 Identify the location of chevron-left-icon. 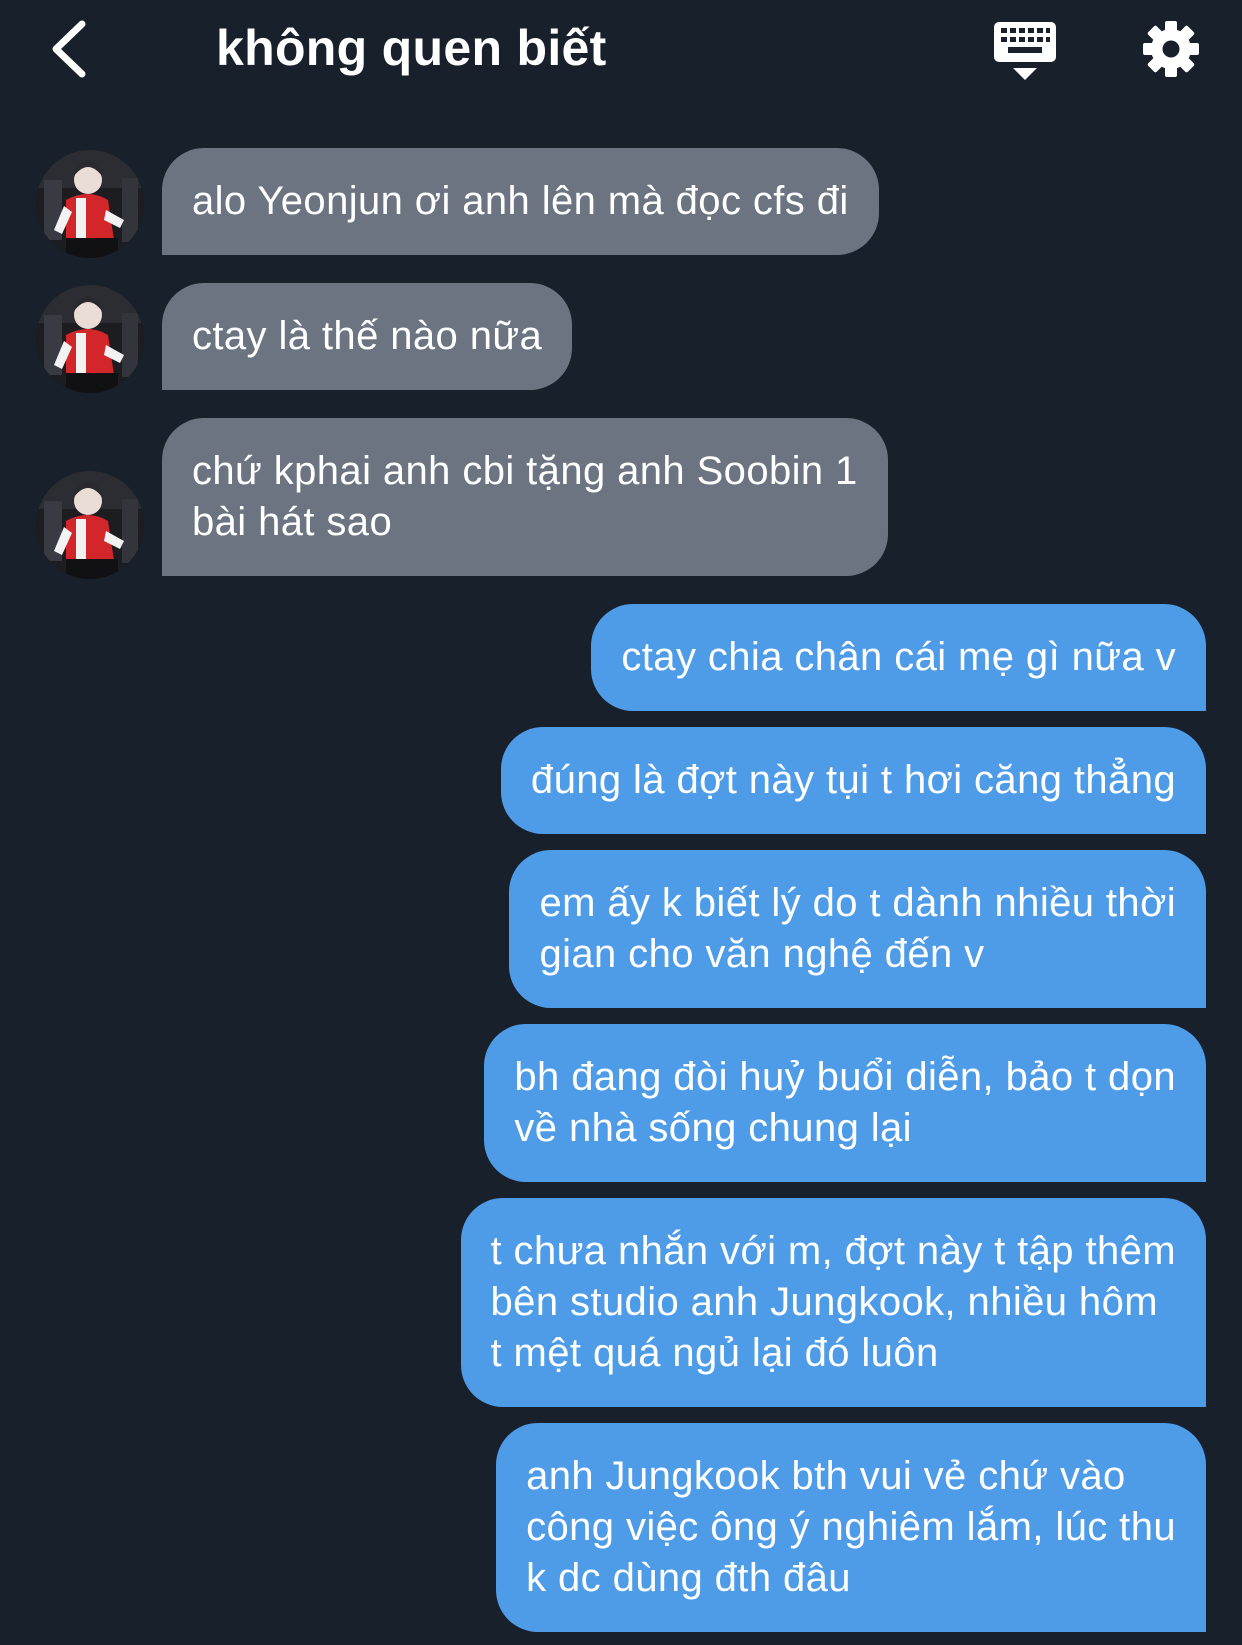
(69, 49).